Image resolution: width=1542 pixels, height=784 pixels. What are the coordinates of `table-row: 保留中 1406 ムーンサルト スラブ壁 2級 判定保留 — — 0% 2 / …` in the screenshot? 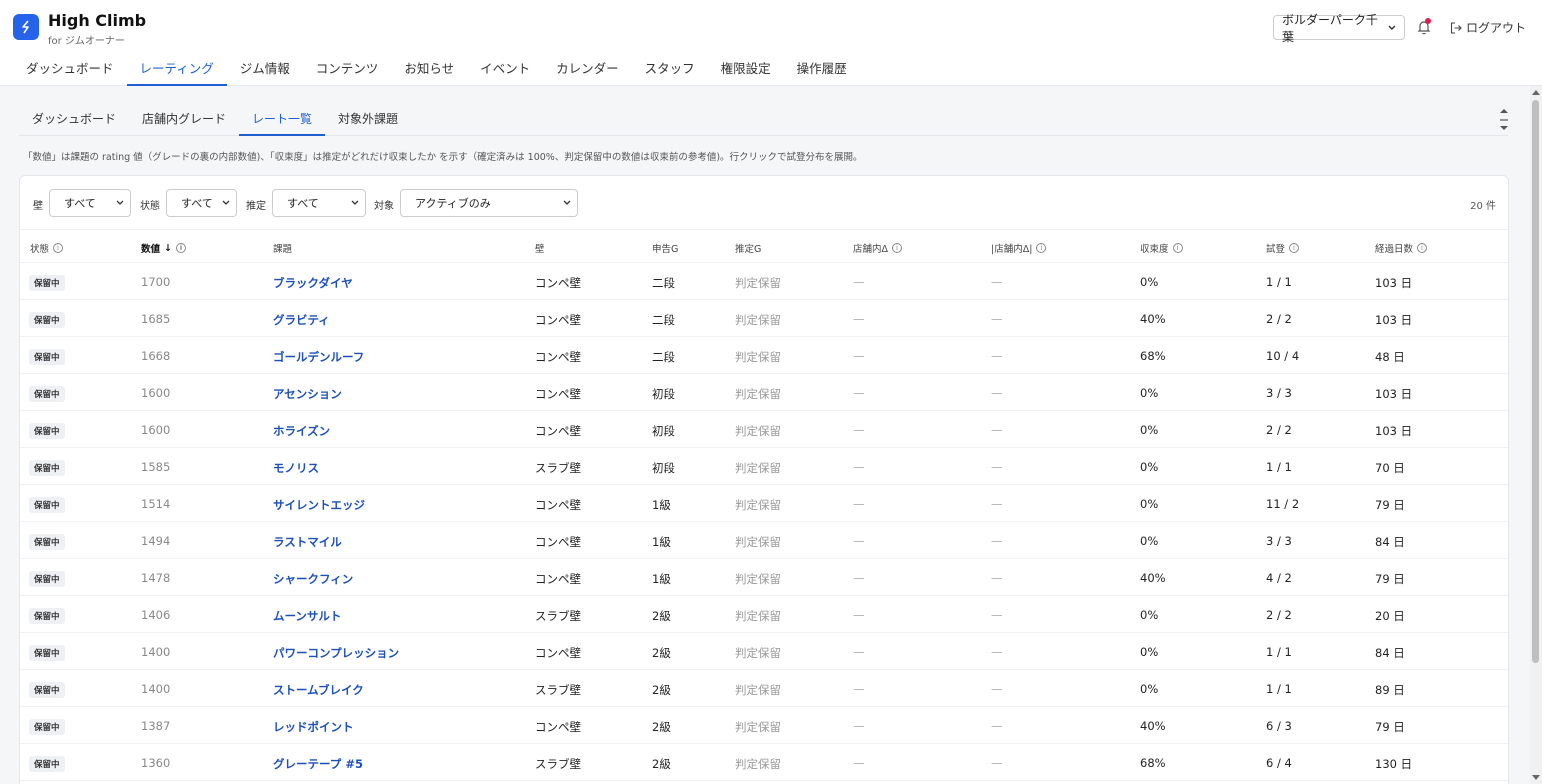 It's located at (764, 614).